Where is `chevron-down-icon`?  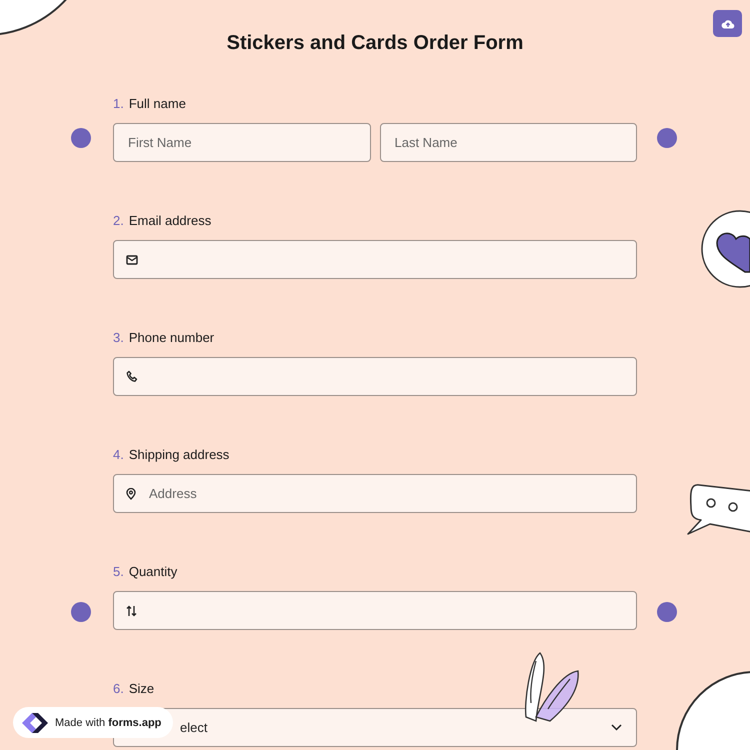
chevron-down-icon is located at coordinates (616, 727).